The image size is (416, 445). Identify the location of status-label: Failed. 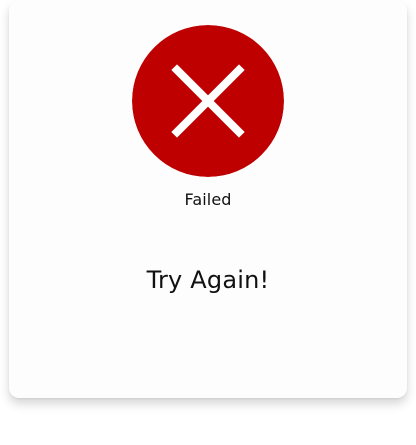
(208, 199).